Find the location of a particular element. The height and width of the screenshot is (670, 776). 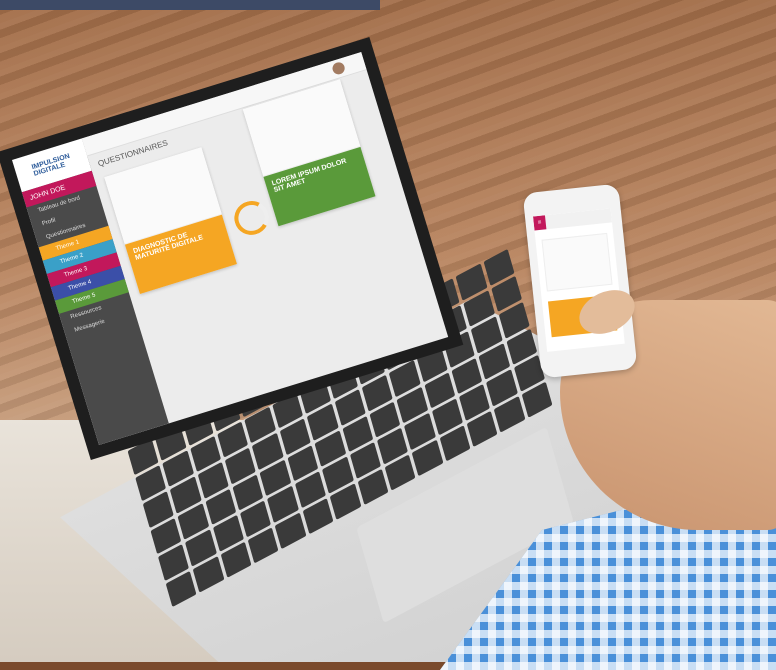

smartphone: ≡ is located at coordinates (580, 281).